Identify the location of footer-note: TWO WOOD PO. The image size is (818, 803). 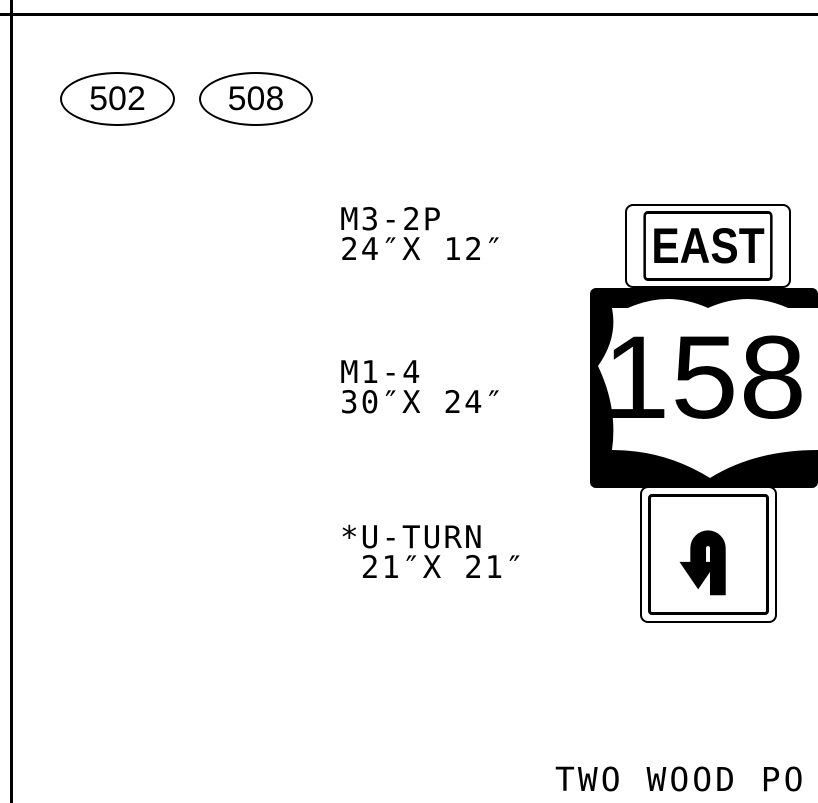
(681, 779).